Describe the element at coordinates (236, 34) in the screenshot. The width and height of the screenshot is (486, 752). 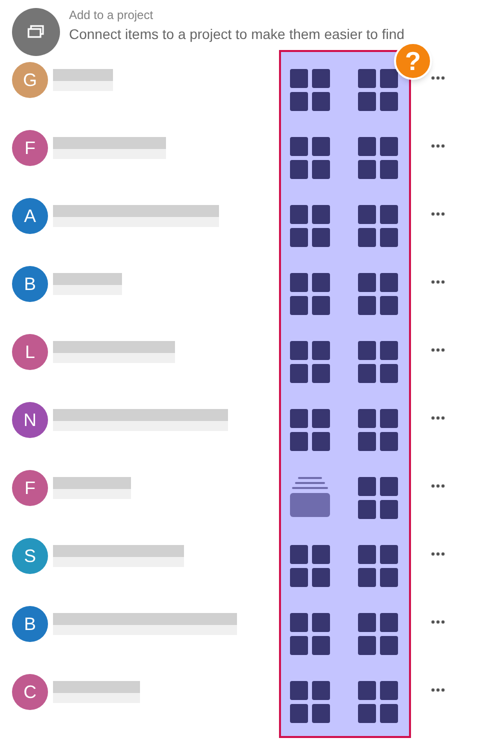
I see `header-subtitle: Connect items to a project to make them easier to find` at that location.